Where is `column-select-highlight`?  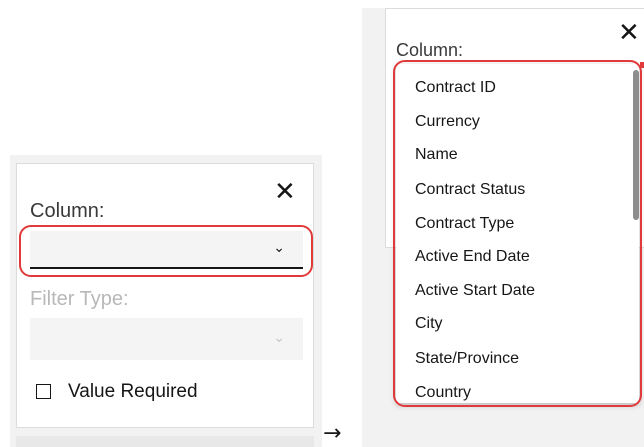
column-select-highlight is located at coordinates (166, 251).